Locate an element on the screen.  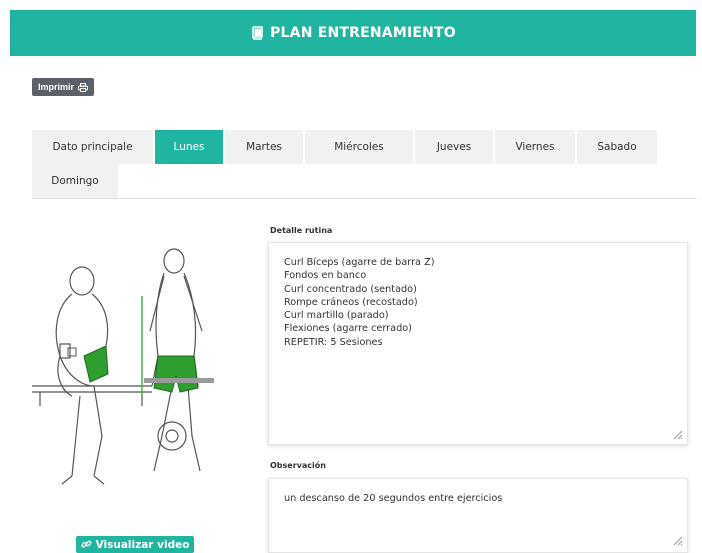
detail-line: Curl concentrado (sentado) is located at coordinates (350, 289).